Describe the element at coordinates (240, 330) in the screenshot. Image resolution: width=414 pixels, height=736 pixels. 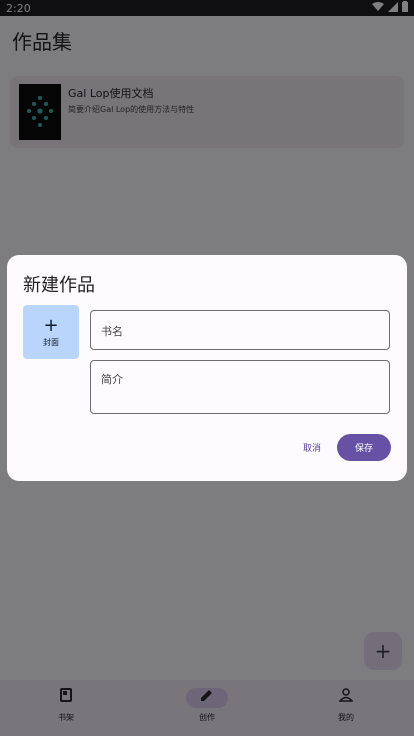
I see `book-name-field: 书名` at that location.